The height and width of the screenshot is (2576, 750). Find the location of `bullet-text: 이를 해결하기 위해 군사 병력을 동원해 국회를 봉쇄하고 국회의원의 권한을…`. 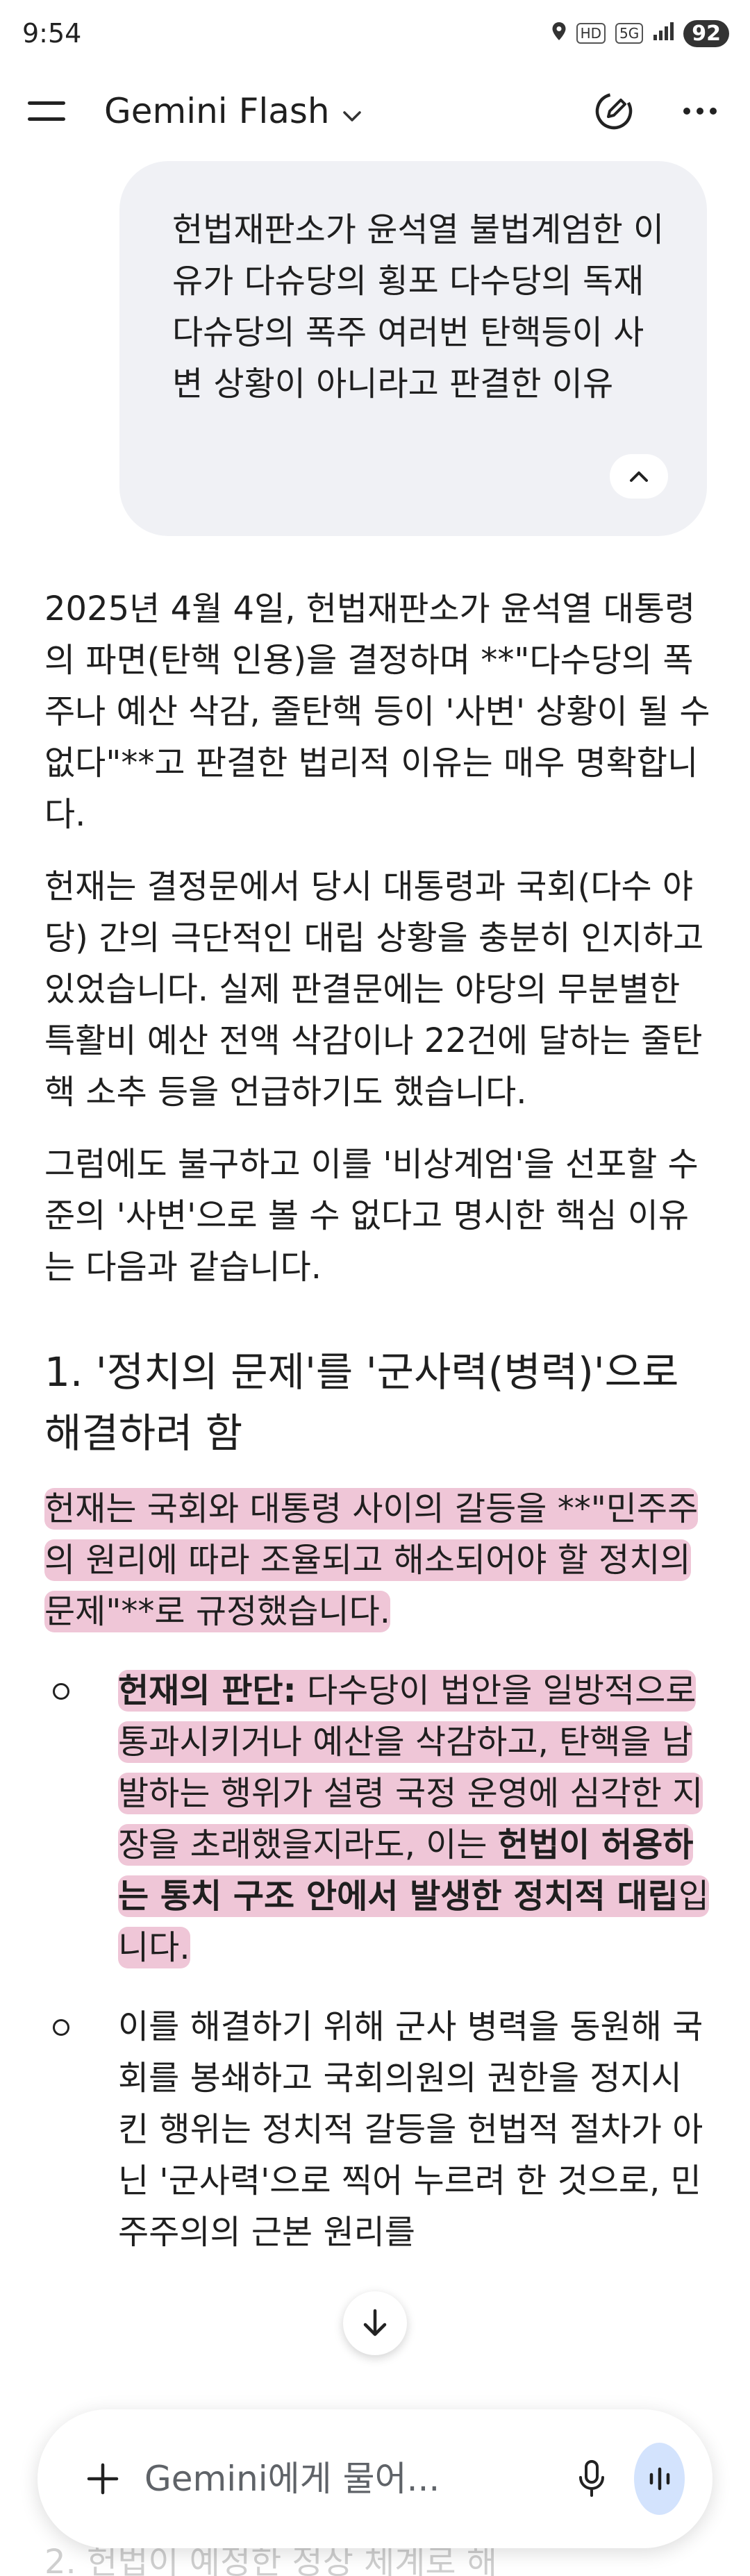

bullet-text: 이를 해결하기 위해 군사 병력을 동원해 국회를 봉쇄하고 국회의원의 권한을… is located at coordinates (410, 2129).